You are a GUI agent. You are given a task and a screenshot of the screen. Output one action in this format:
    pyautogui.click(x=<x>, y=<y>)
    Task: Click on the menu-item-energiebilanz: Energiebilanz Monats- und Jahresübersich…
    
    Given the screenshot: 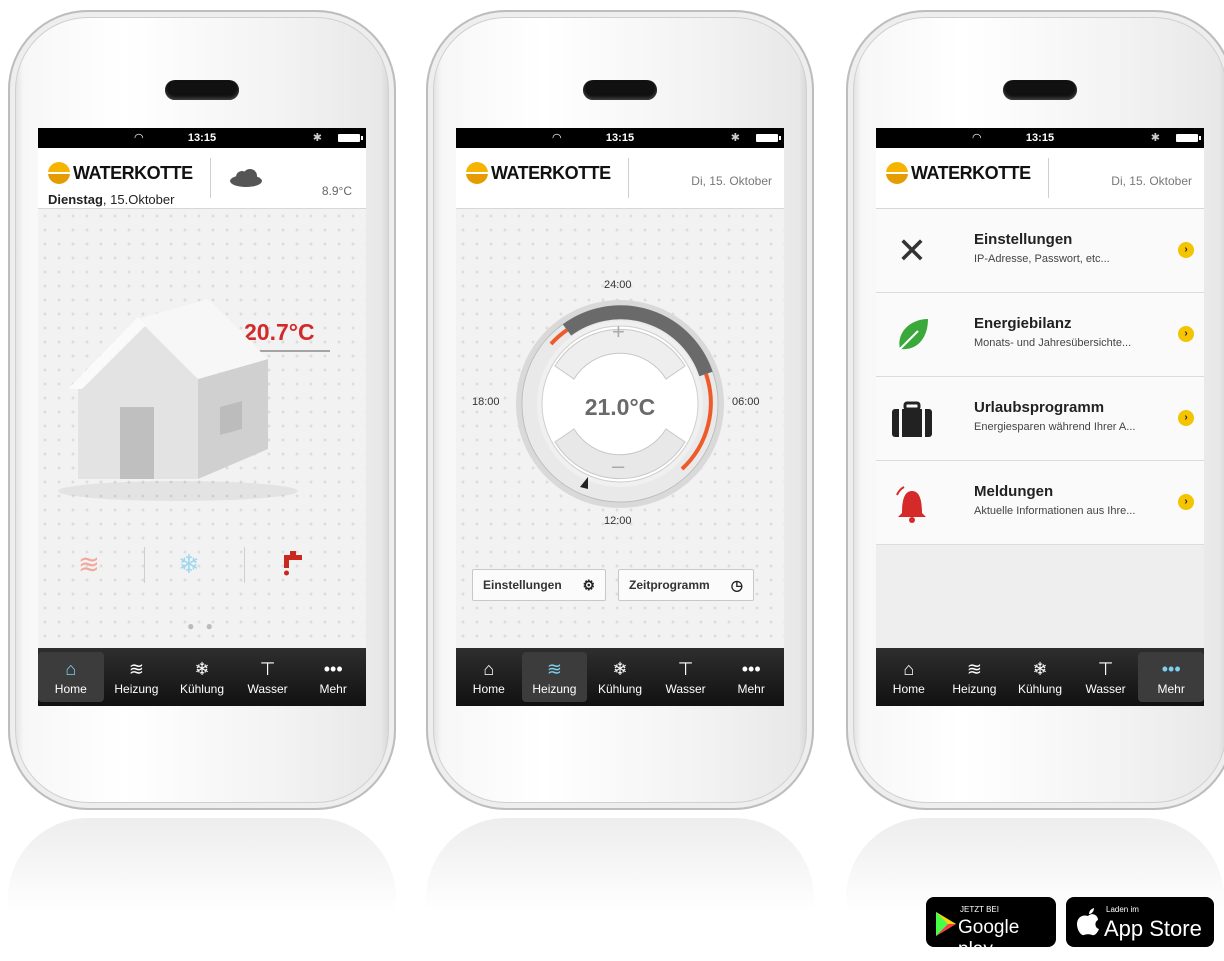 What is the action you would take?
    pyautogui.click(x=1040, y=335)
    